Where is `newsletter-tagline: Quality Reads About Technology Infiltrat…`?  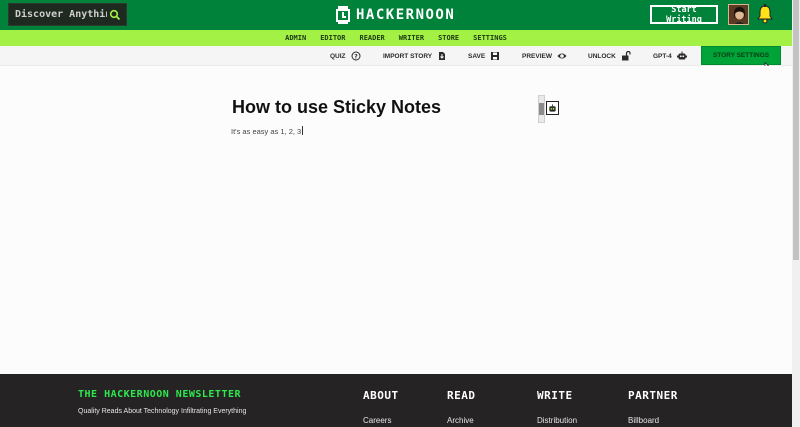 newsletter-tagline: Quality Reads About Technology Infiltrat… is located at coordinates (162, 411).